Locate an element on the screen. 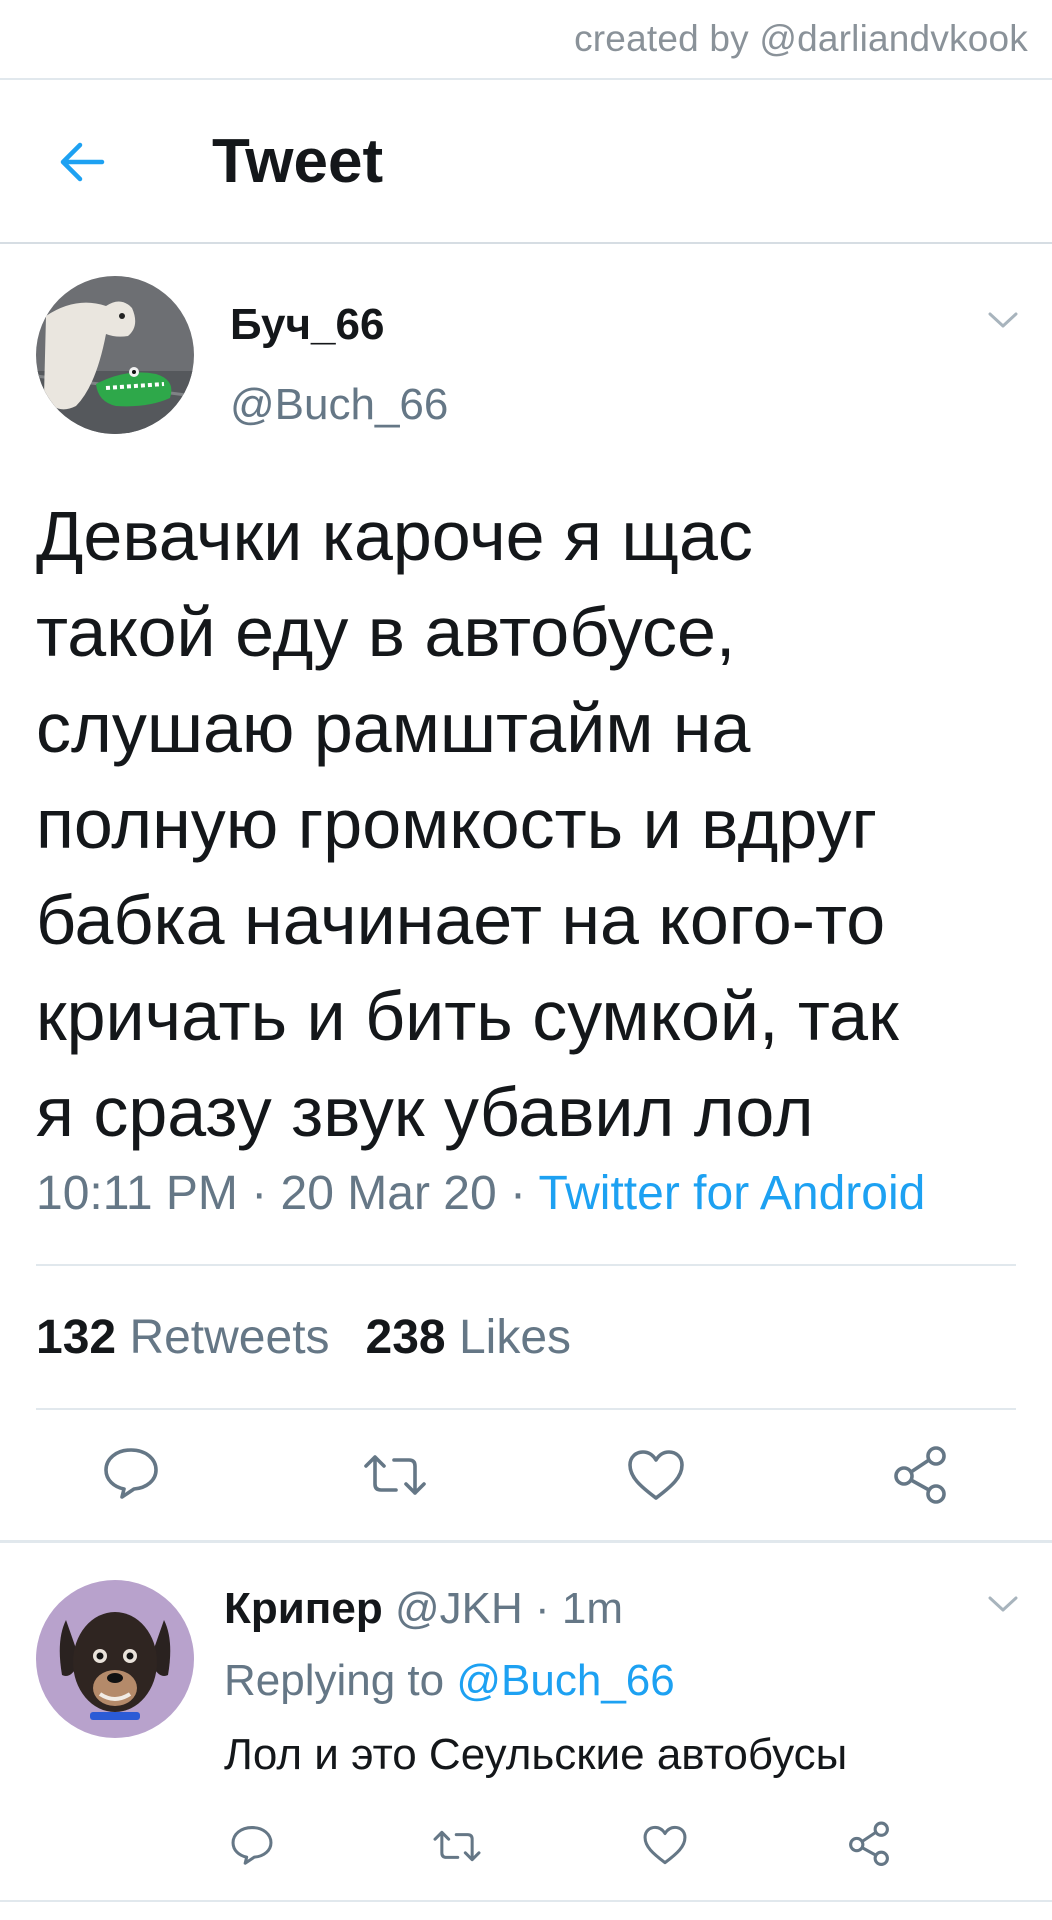  retweets-label: Retweets is located at coordinates (229, 1337).